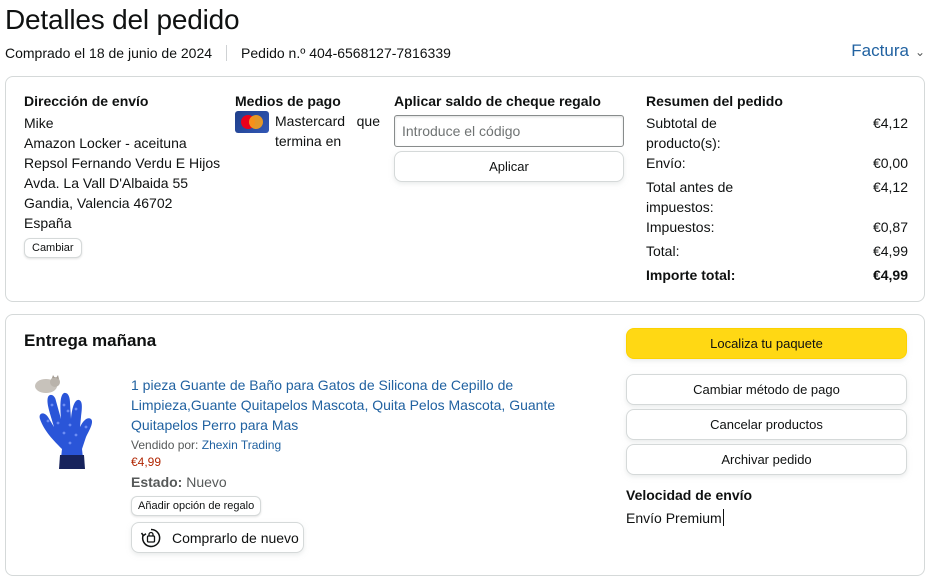 The height and width of the screenshot is (579, 930). What do you see at coordinates (90, 340) in the screenshot?
I see `delivery-title: Entrega mañana` at bounding box center [90, 340].